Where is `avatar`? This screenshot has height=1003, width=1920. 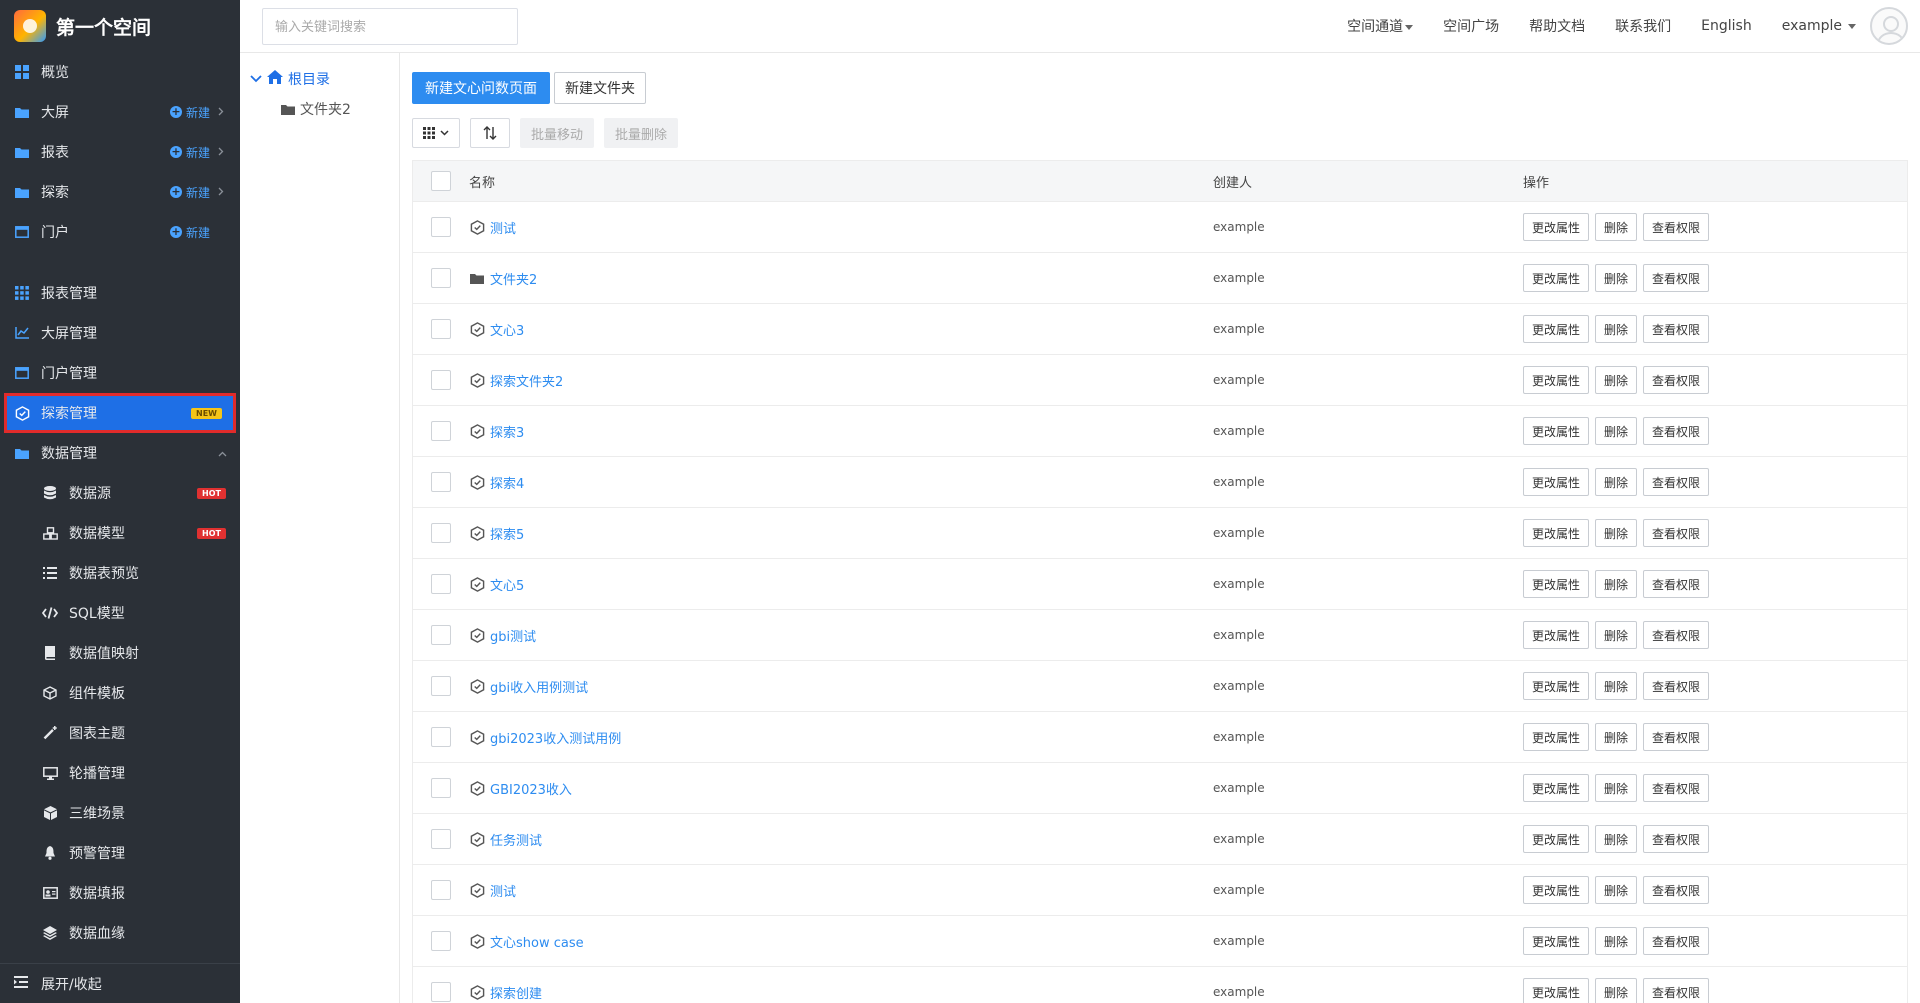
avatar is located at coordinates (1889, 26).